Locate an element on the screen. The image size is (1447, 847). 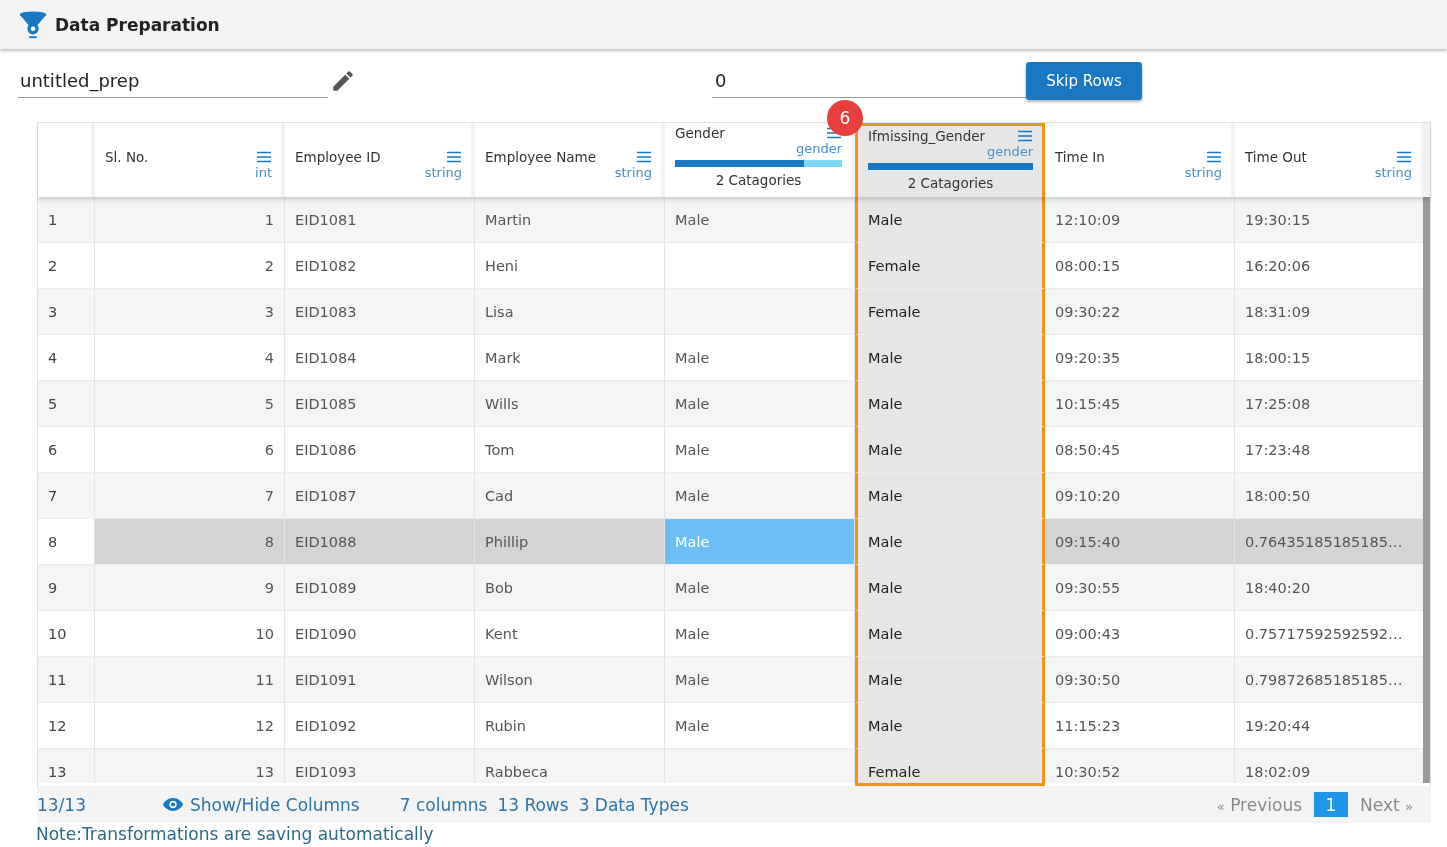
scrollbar is located at coordinates (1426, 490).